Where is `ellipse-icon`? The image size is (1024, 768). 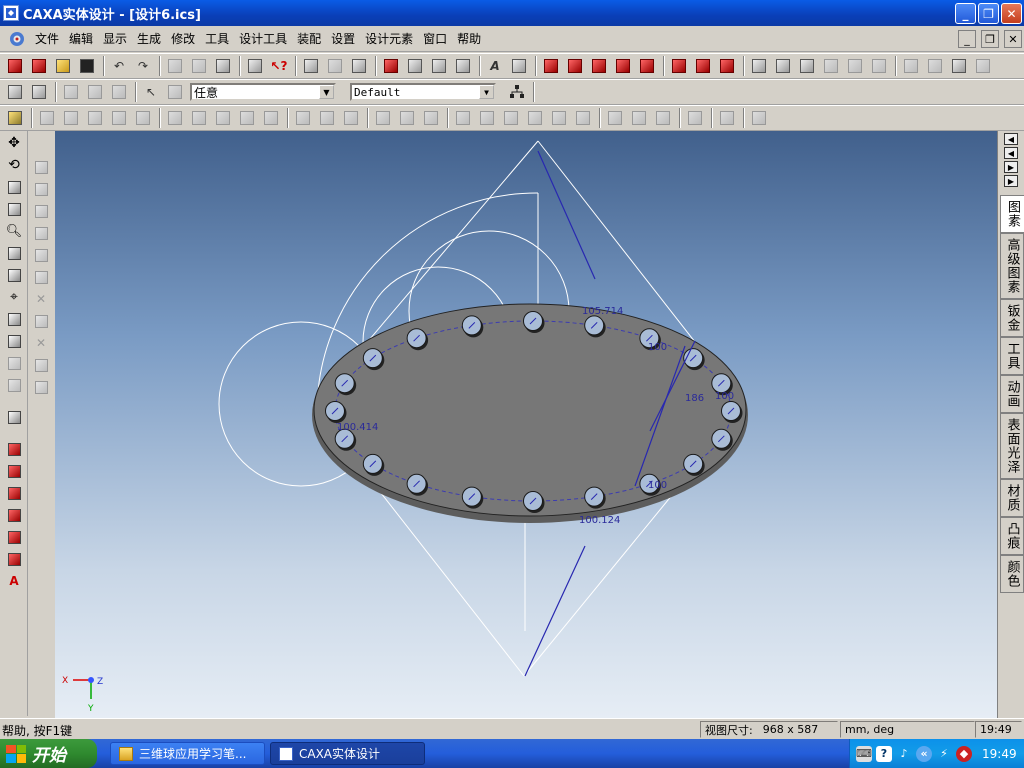 ellipse-icon is located at coordinates (535, 118).